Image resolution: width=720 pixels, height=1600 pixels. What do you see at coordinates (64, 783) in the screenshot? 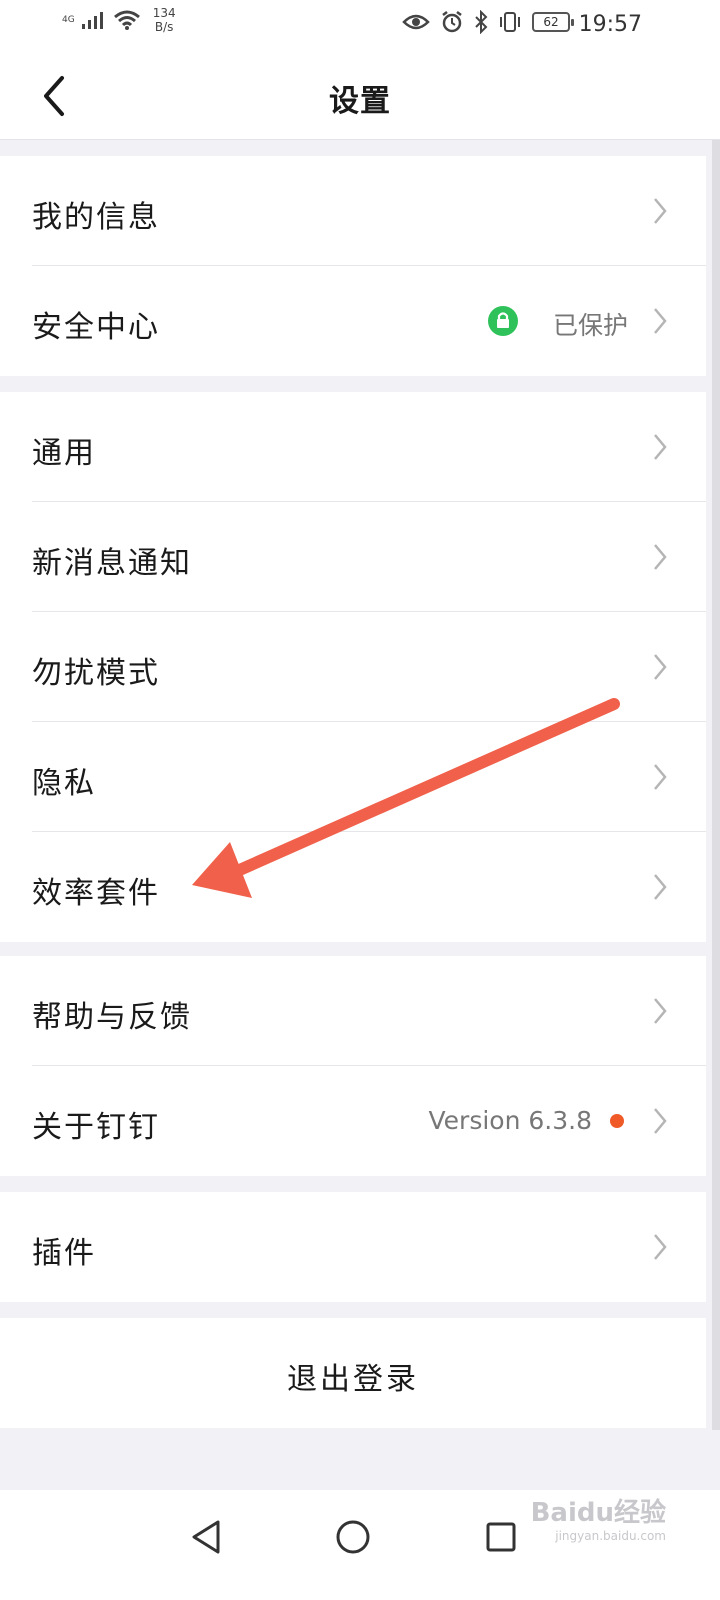
I see `settings-item-label: 隐私` at bounding box center [64, 783].